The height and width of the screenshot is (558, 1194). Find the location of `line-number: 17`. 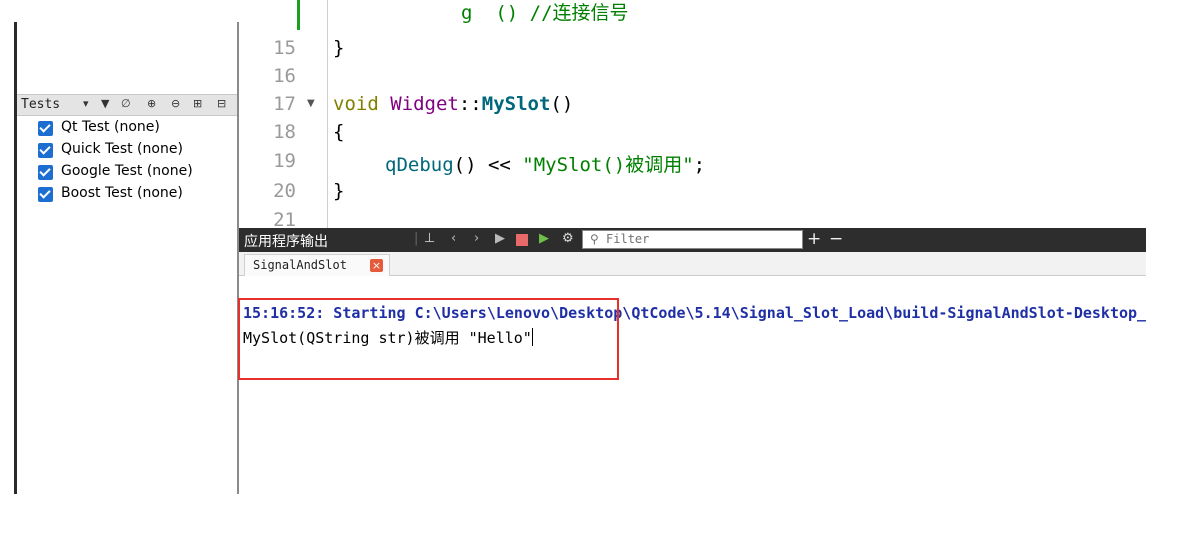

line-number: 17 is located at coordinates (284, 104).